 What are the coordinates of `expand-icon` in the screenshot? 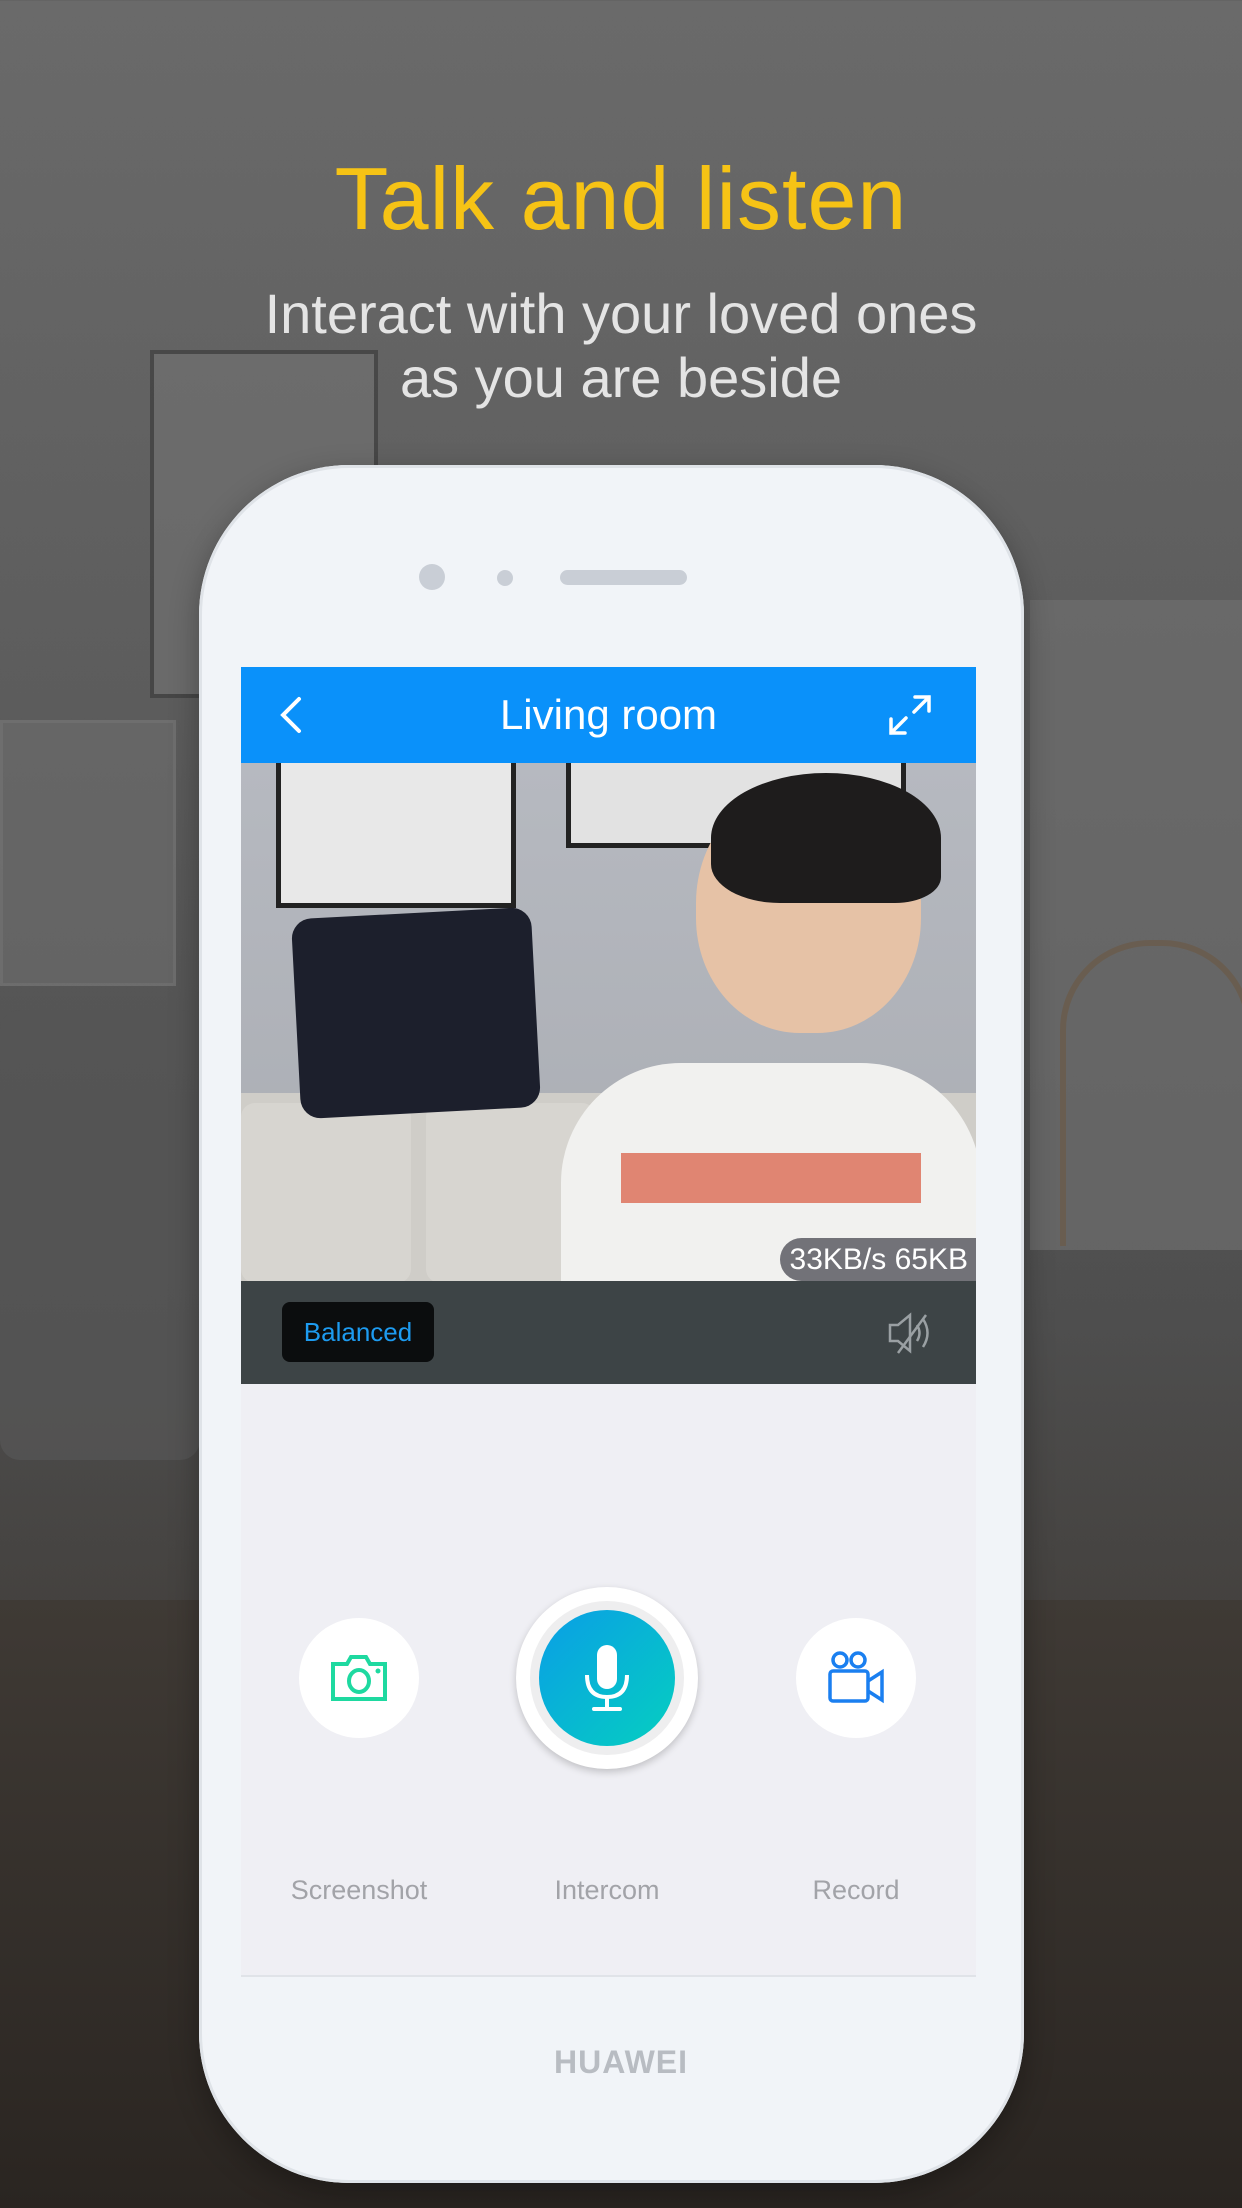 It's located at (910, 715).